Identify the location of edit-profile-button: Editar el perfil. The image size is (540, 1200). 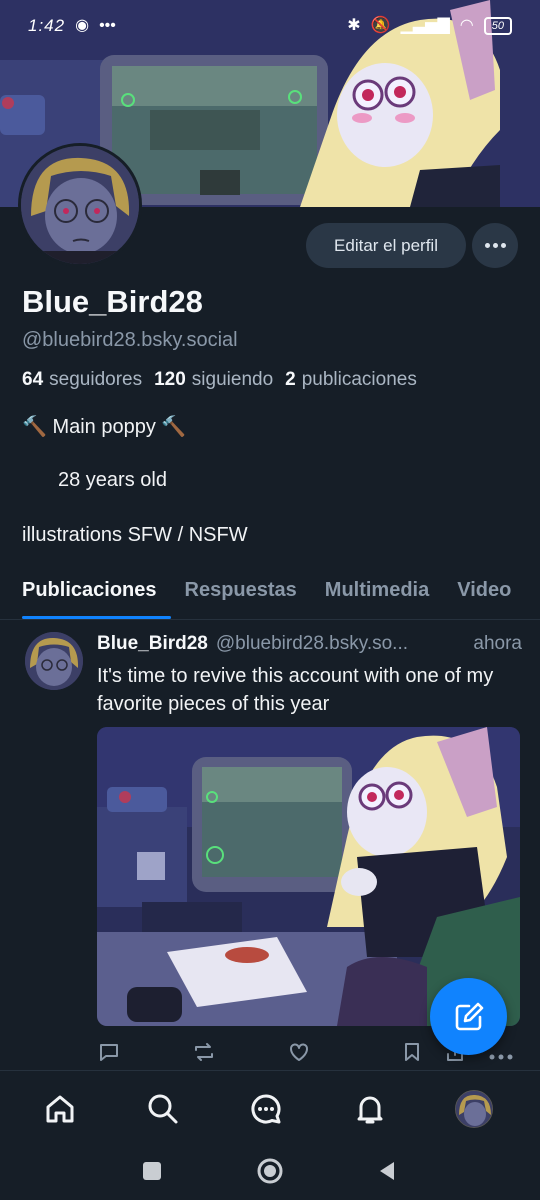
(386, 245).